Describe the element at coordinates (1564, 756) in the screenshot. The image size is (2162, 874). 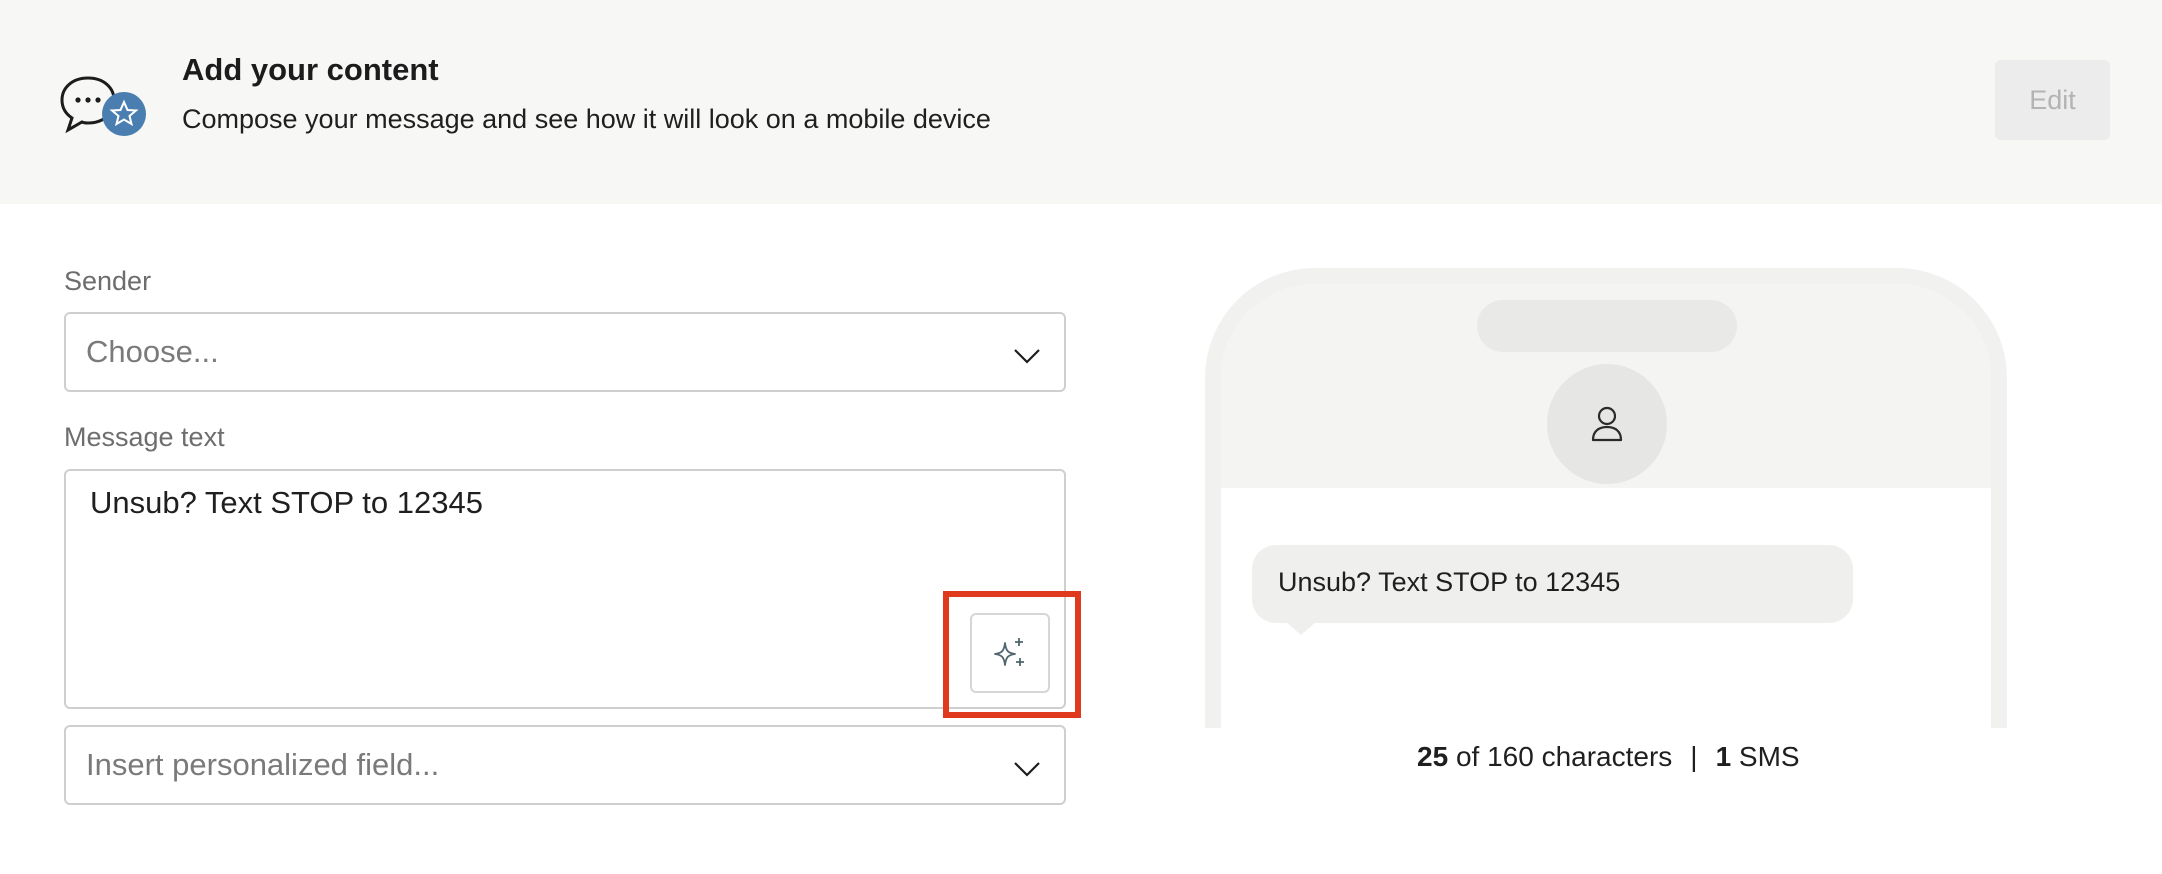
I see `char-count-text: of 160 characters` at that location.